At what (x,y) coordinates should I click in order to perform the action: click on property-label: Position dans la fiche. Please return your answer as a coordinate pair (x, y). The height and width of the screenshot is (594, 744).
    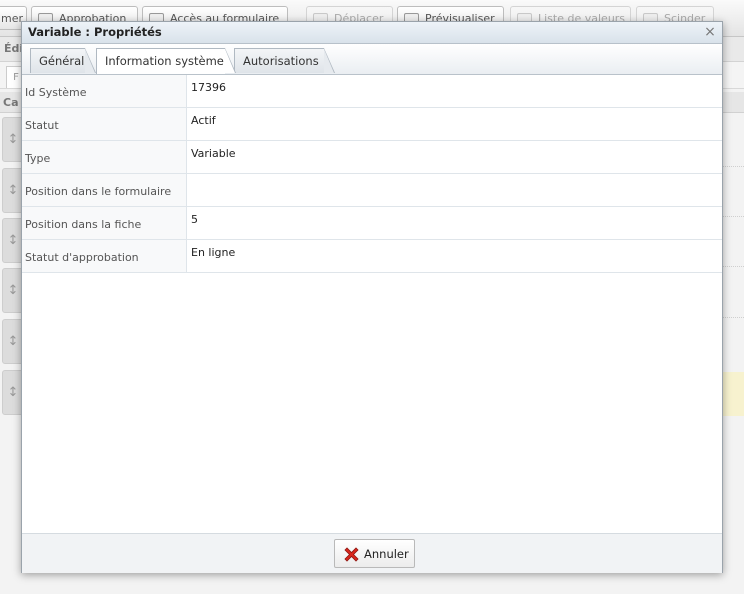
    Looking at the image, I should click on (104, 223).